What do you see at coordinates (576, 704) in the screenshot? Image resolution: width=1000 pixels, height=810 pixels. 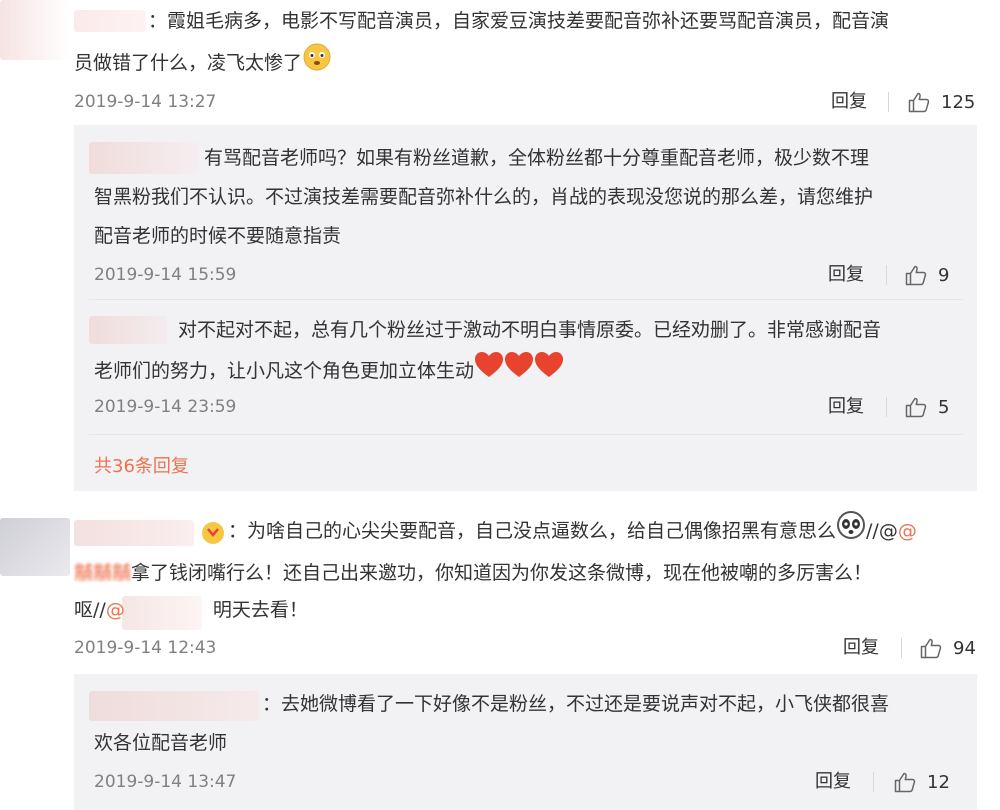 I see `reply-text: ：去她微博看了一下好像不是粉丝，不过还是要说声对不起，小飞侠都很喜` at bounding box center [576, 704].